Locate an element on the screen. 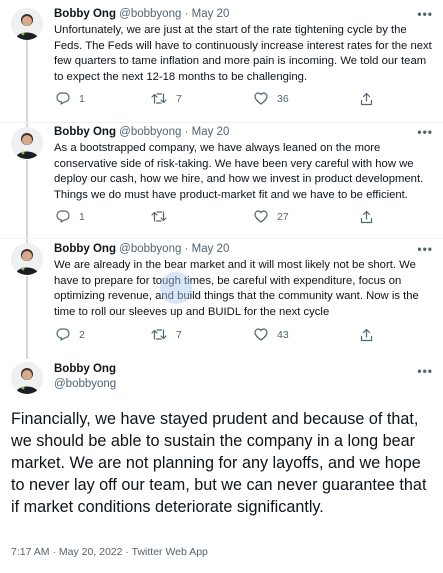  like-count: 27 is located at coordinates (283, 216).